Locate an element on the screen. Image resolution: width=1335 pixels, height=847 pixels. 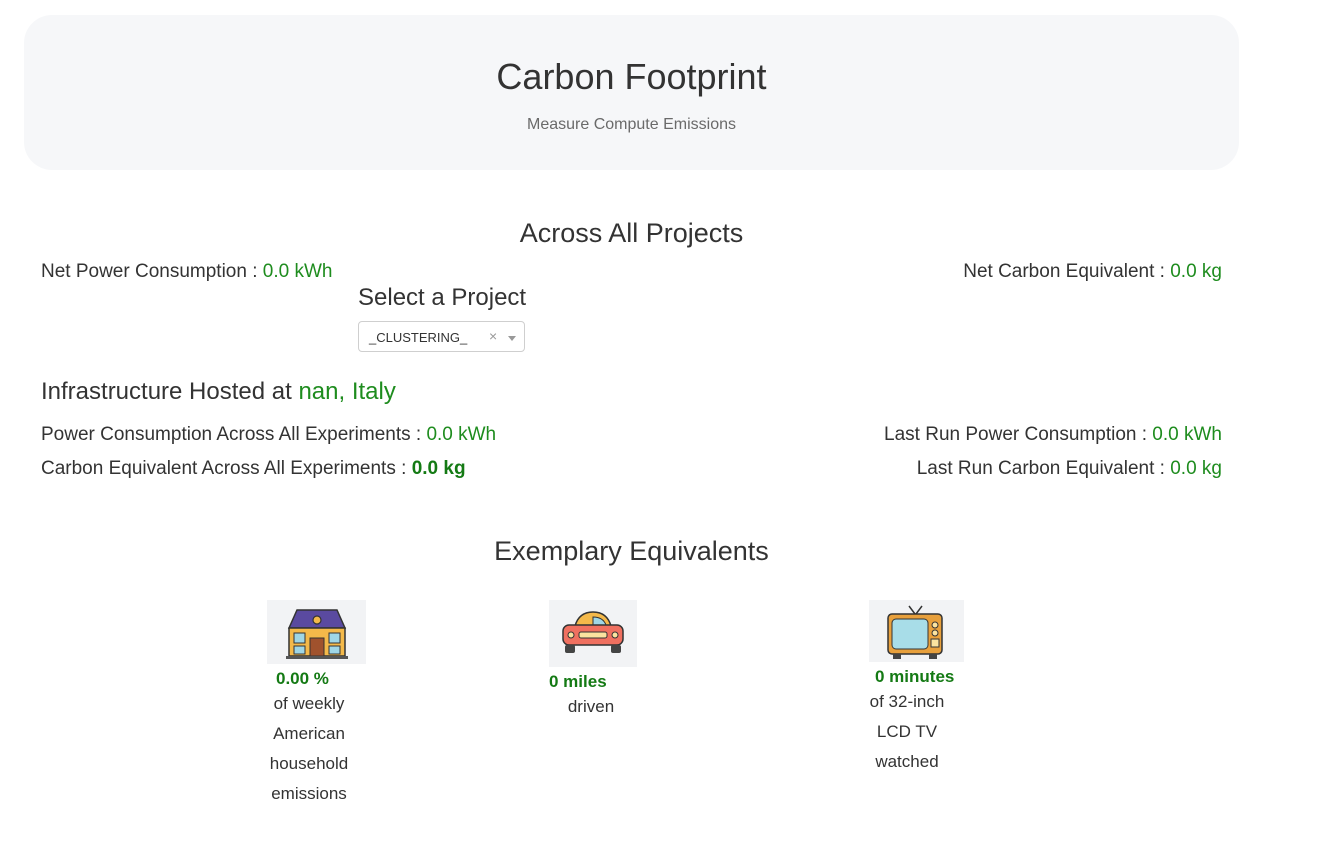
net-power-label: Net Power Consumption : is located at coordinates (152, 271).